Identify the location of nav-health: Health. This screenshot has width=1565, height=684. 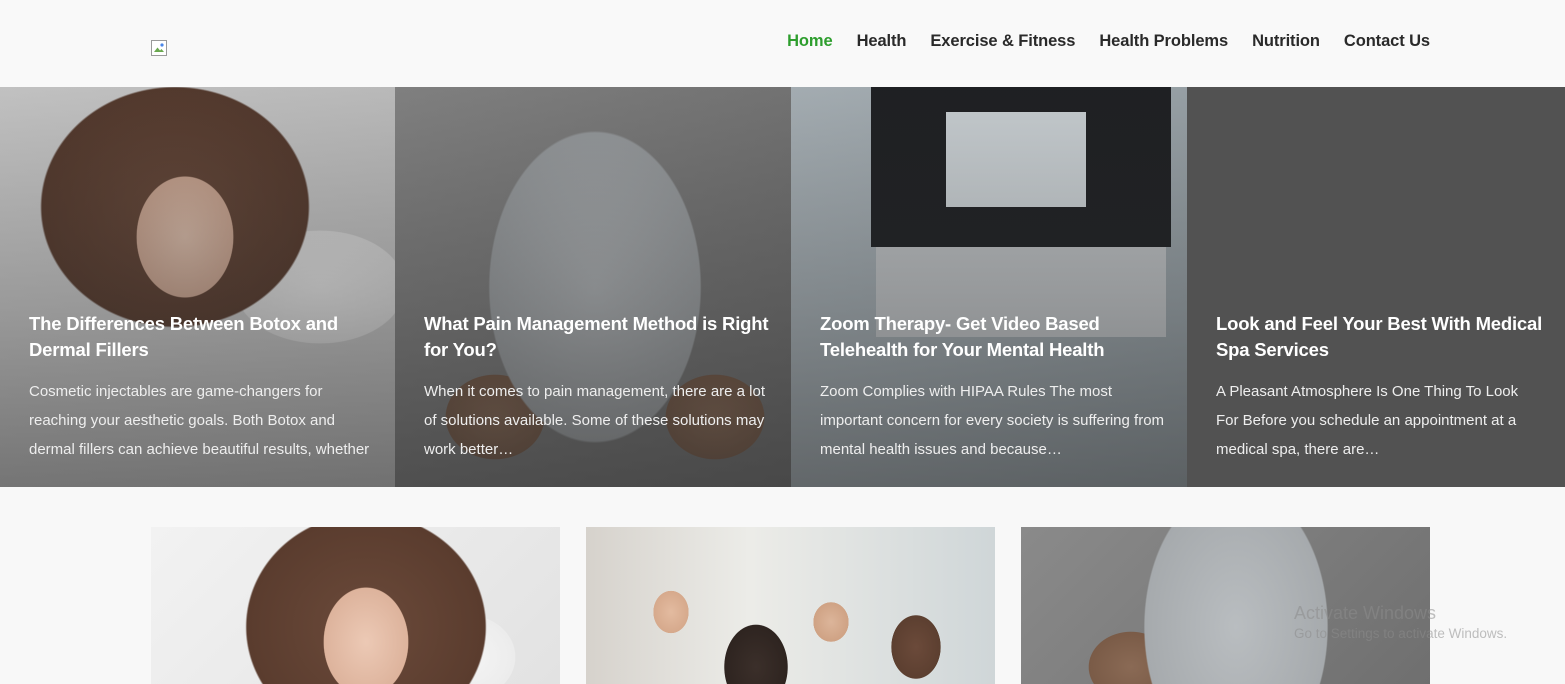
(882, 41).